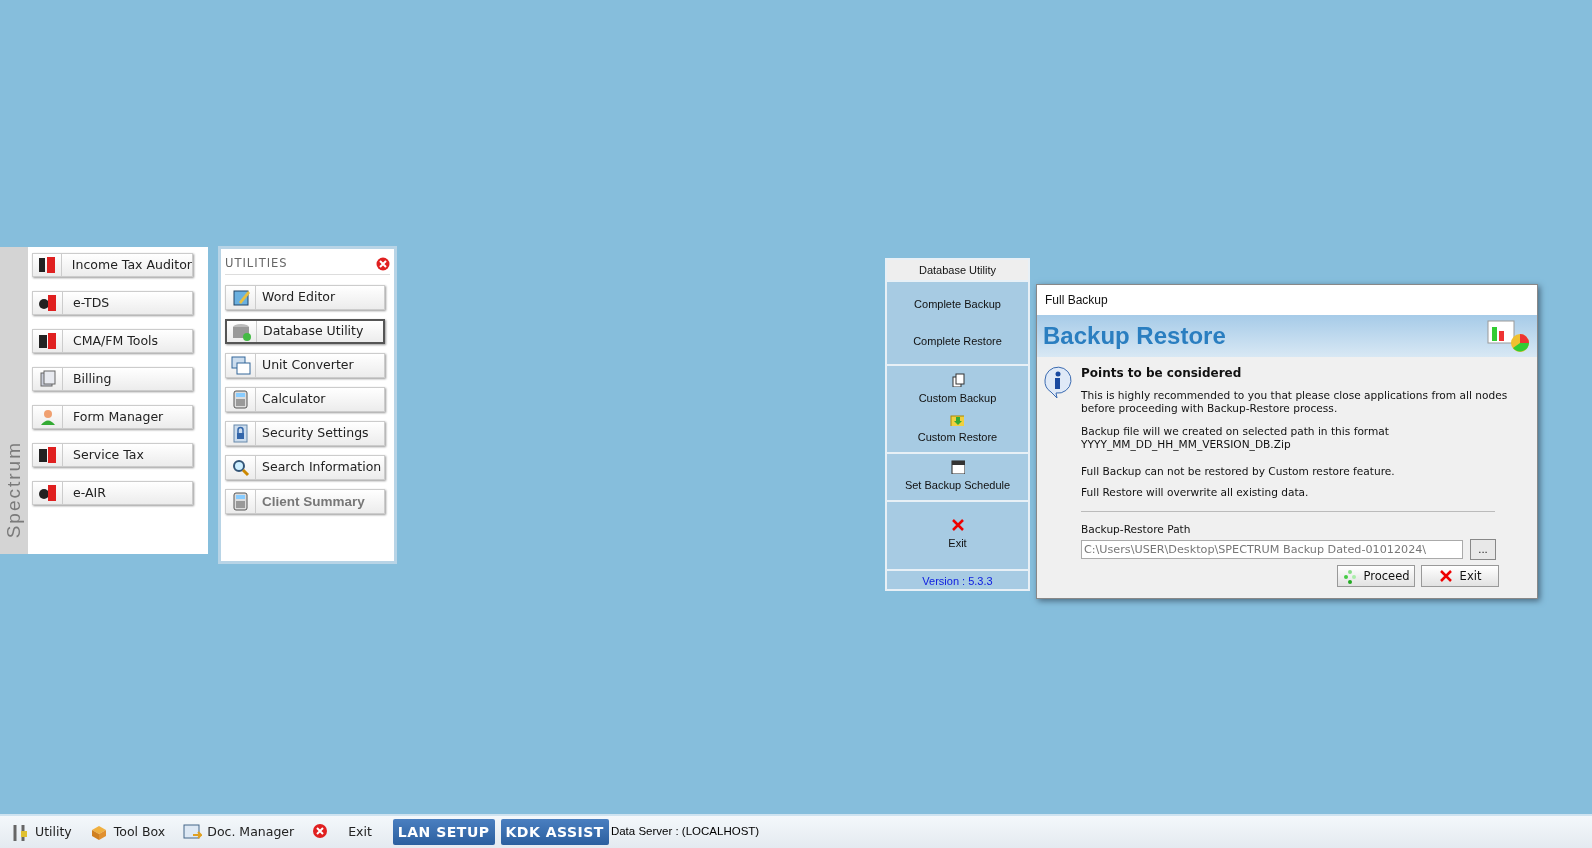  Describe the element at coordinates (1238, 471) in the screenshot. I see `info-text: Full Backup can not be restored by Custom restore feature.` at that location.